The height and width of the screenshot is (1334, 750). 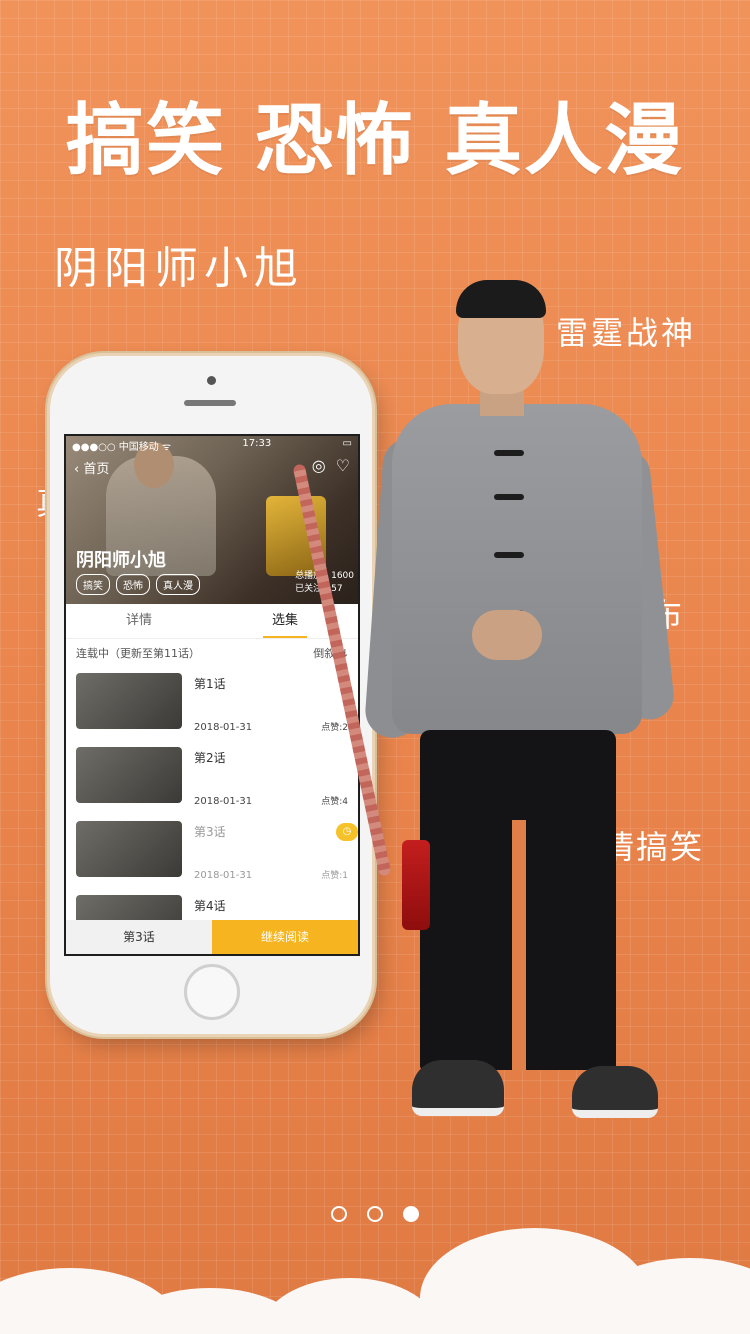 What do you see at coordinates (138, 653) in the screenshot?
I see `serial-status: 连载中（更新至第11话）` at bounding box center [138, 653].